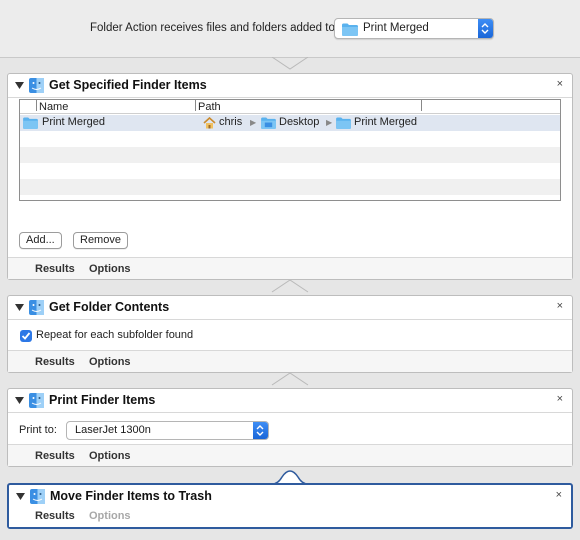 Image resolution: width=580 pixels, height=540 pixels. I want to click on checkbox-label: Repeat for each subfolder found, so click(115, 335).